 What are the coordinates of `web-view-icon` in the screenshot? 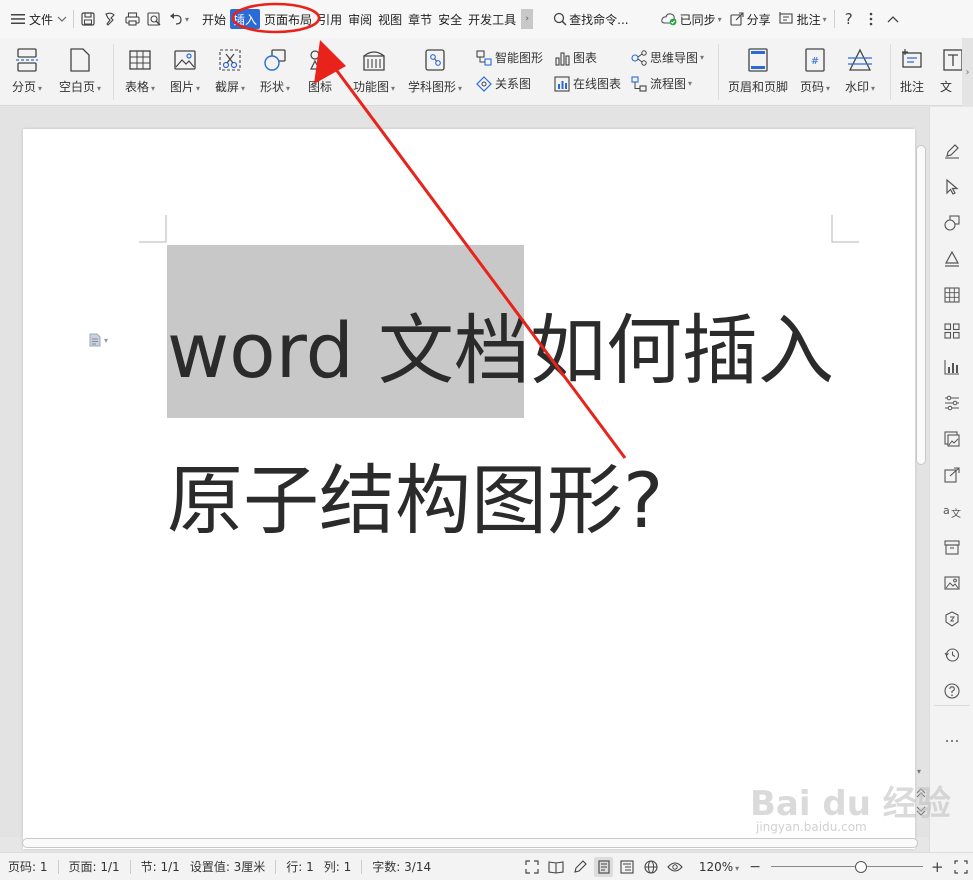 It's located at (651, 867).